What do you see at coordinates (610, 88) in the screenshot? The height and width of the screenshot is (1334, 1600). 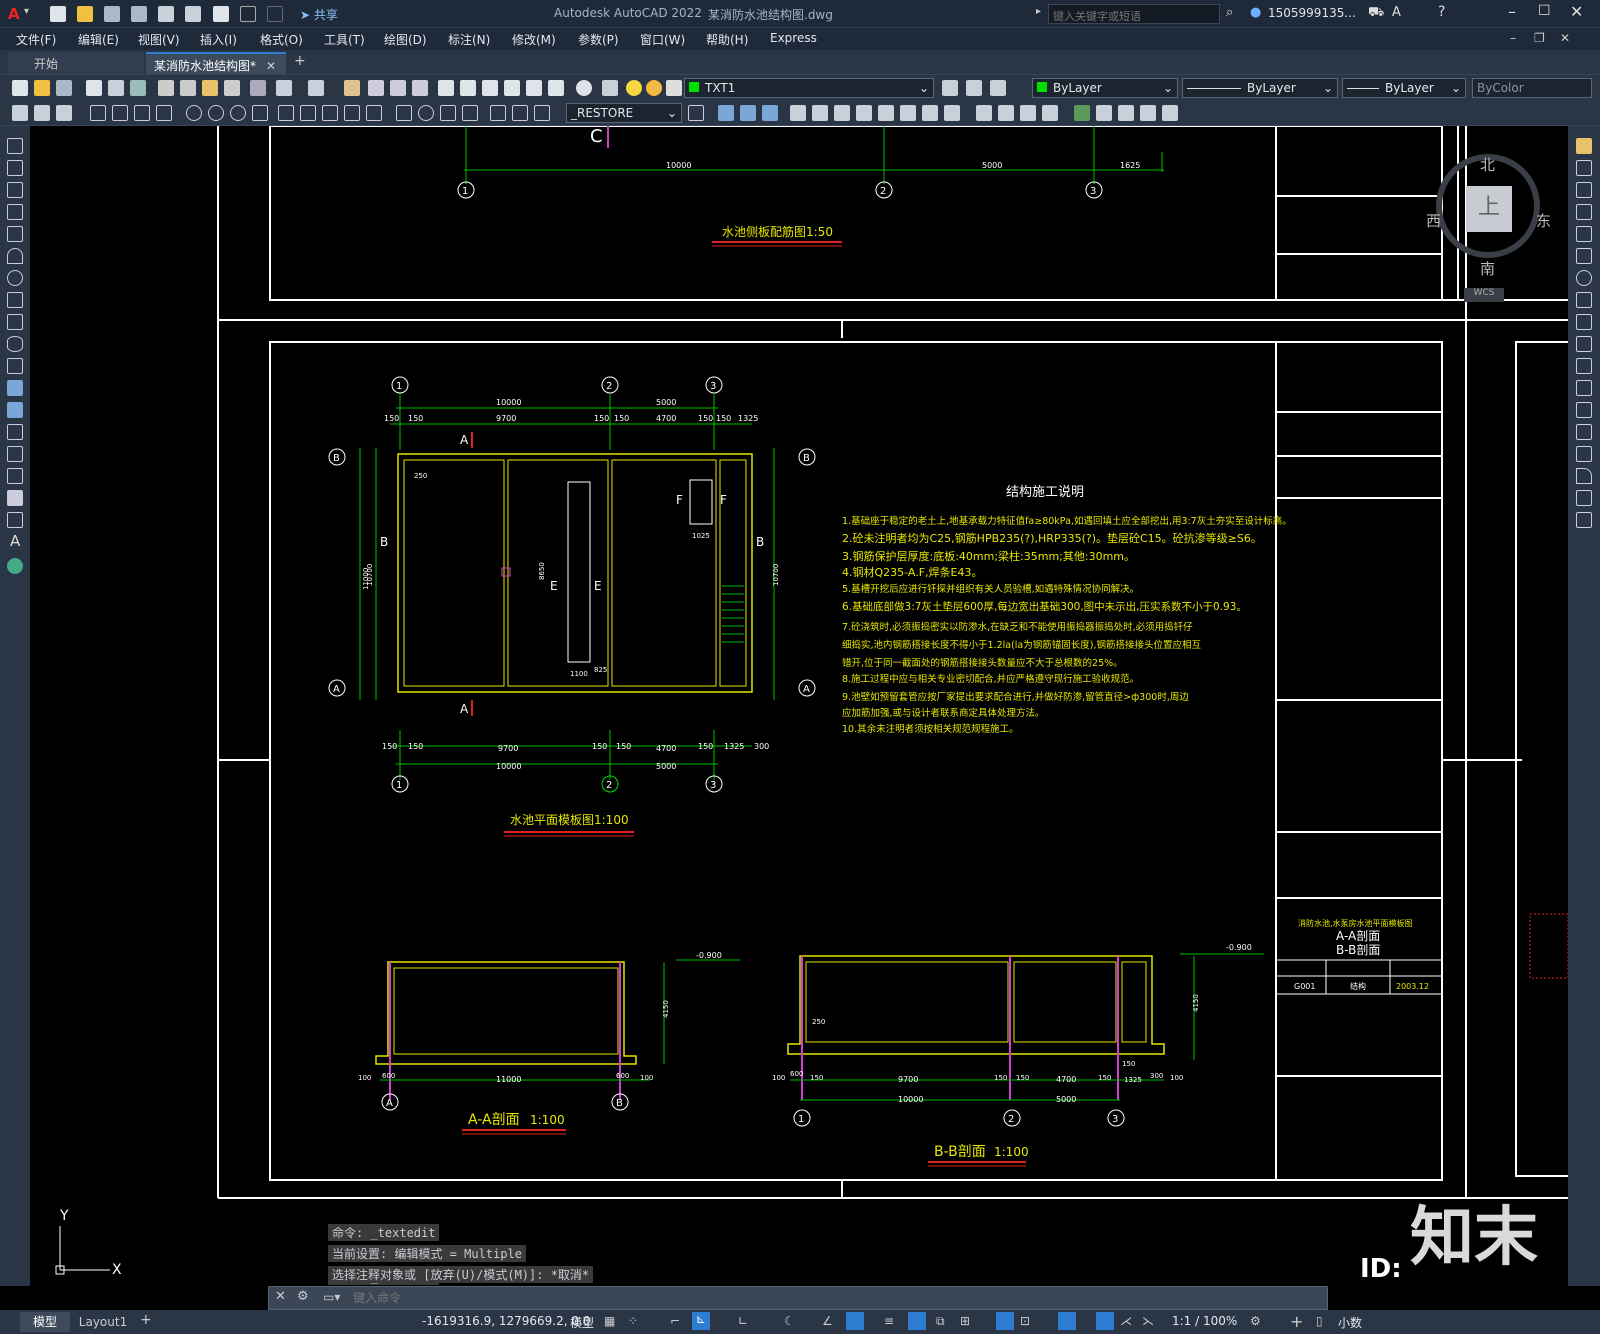 I see `layer-properties-icon` at bounding box center [610, 88].